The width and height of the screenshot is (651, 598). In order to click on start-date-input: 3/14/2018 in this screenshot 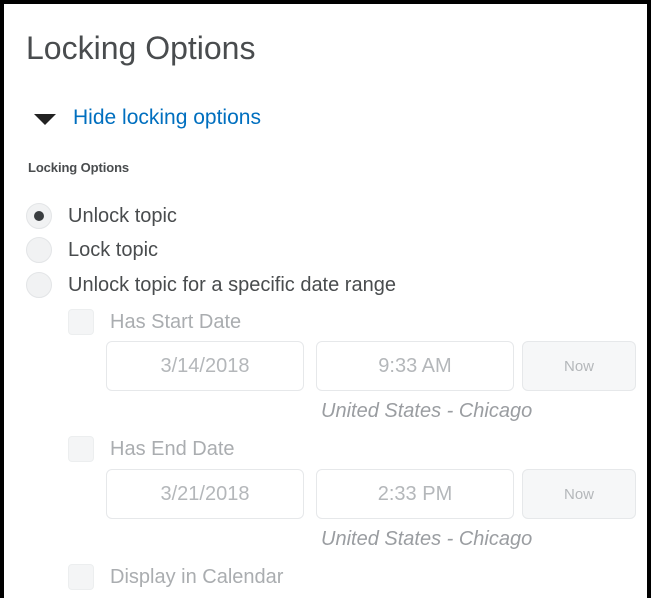, I will do `click(205, 366)`.